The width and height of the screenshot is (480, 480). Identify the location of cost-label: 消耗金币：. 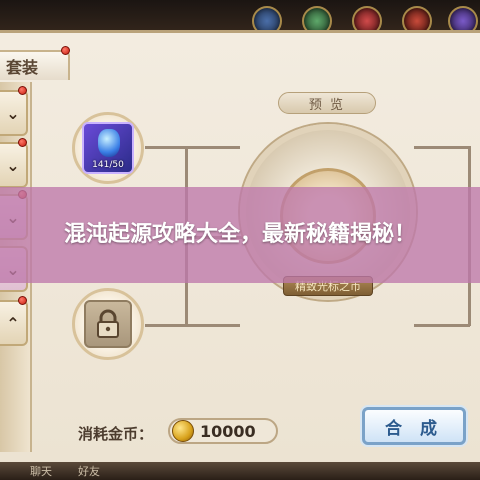
(116, 434).